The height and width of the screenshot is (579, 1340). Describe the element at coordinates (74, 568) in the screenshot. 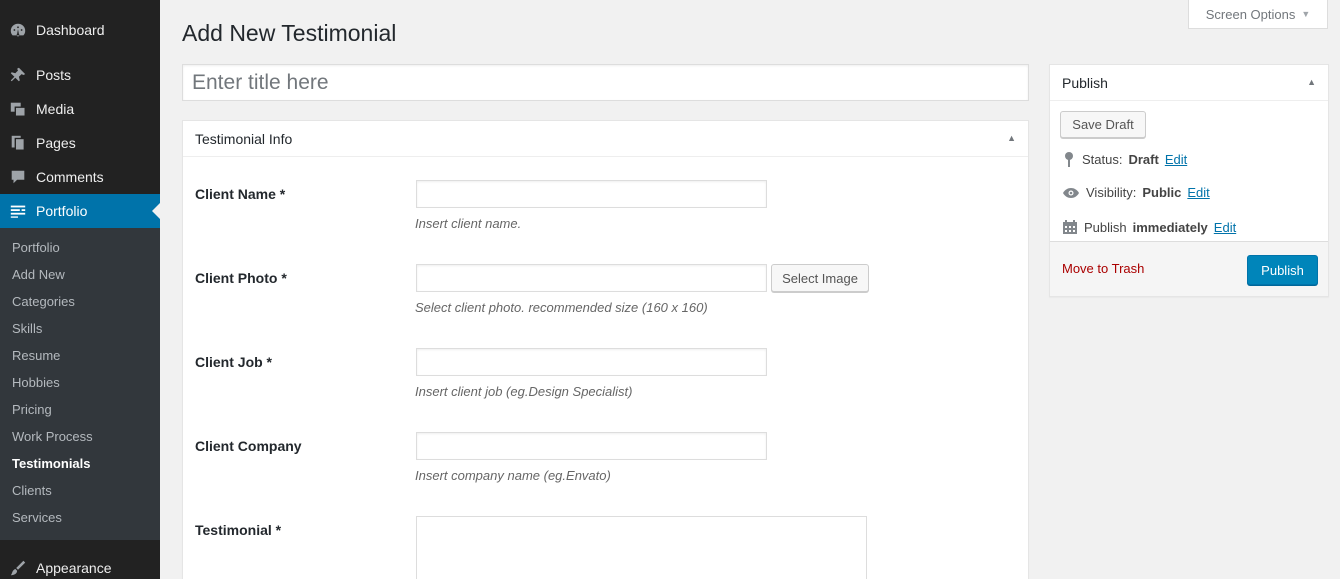

I see `menu-appearance-label: Appearance` at that location.